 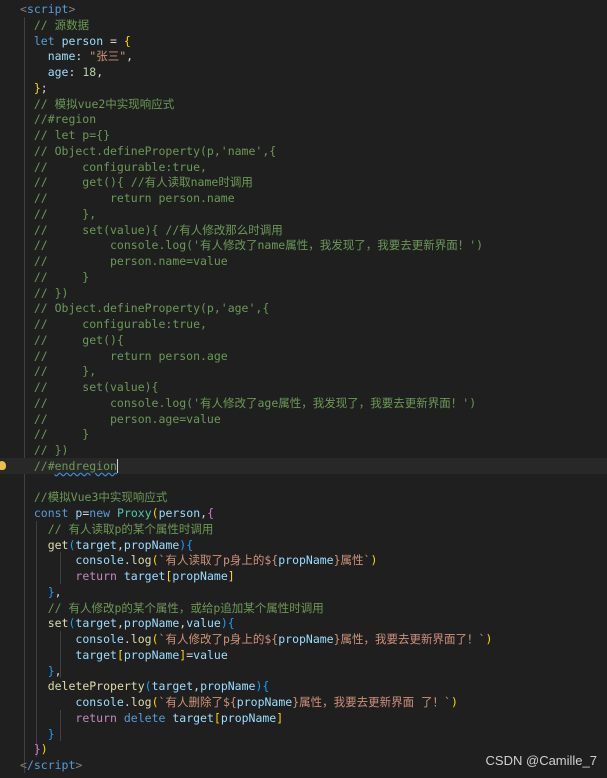 I want to click on code-line: name: "张三",, so click(x=303, y=56).